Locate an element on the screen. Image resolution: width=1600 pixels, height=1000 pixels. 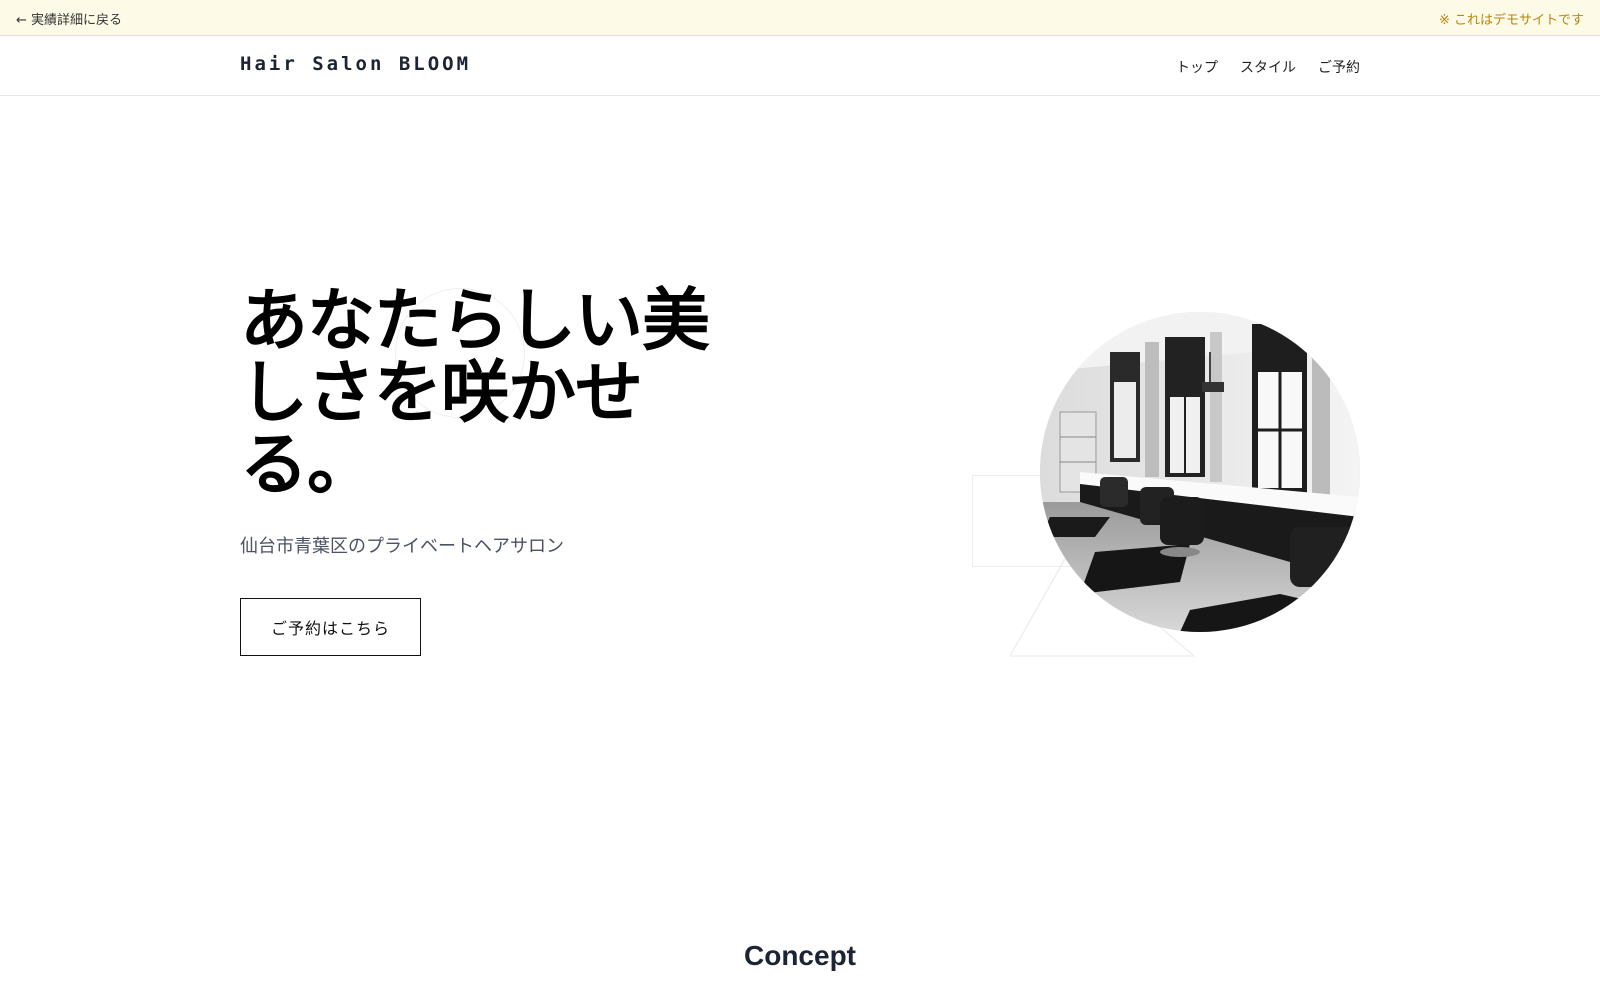
hero-visual is located at coordinates (1170, 490).